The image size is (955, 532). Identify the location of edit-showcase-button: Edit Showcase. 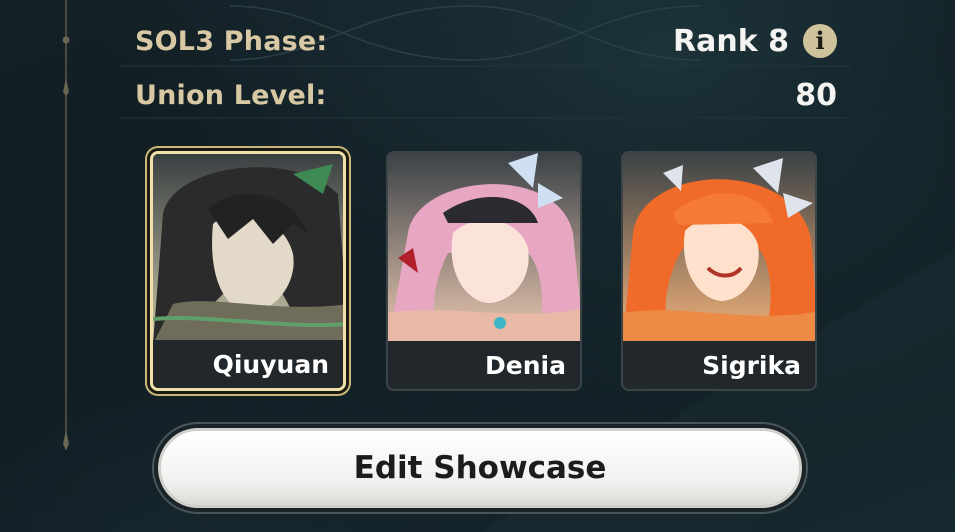
(480, 468).